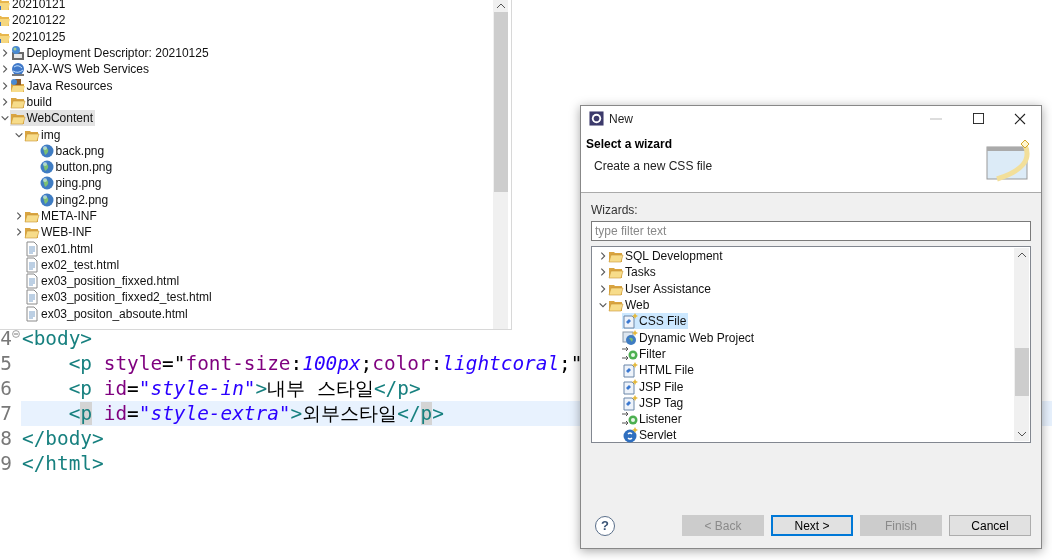 The height and width of the screenshot is (560, 1052). I want to click on tree-item: button.png, so click(76, 167).